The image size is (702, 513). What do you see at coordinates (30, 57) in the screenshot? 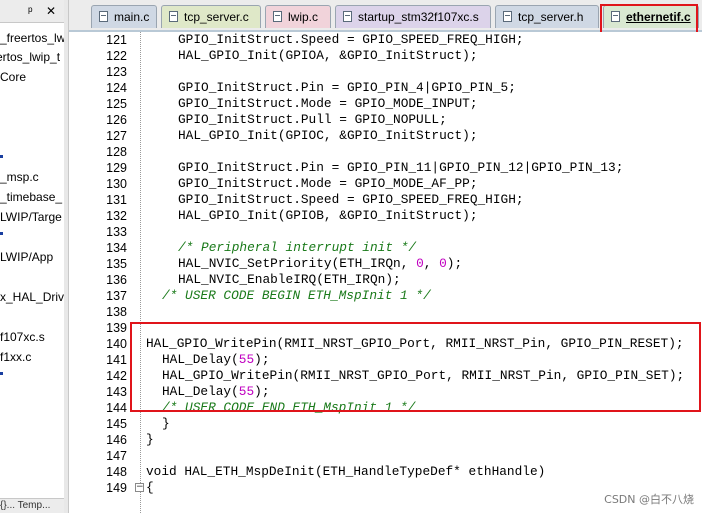
I see `tree-item: ertos_lwip_t` at bounding box center [30, 57].